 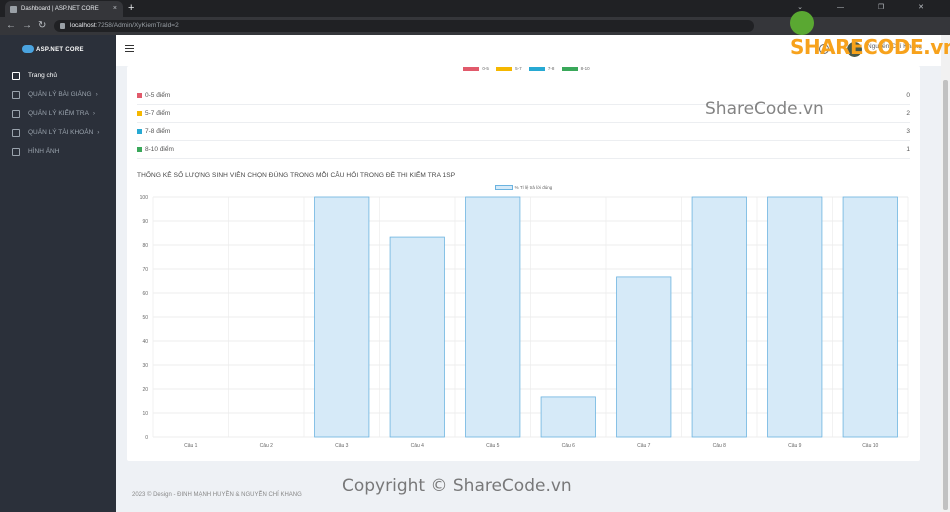 I want to click on browser-tab: Dashboard | ASP.NET CORE ×, so click(x=64, y=9).